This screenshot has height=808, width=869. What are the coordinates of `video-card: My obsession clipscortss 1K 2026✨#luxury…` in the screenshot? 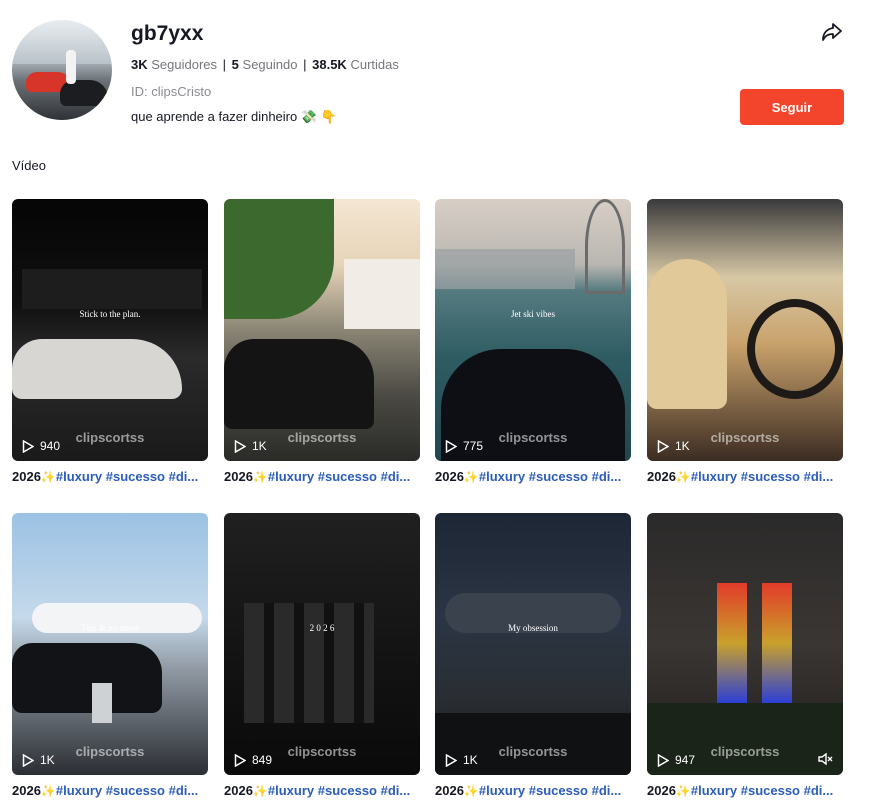 It's located at (533, 655).